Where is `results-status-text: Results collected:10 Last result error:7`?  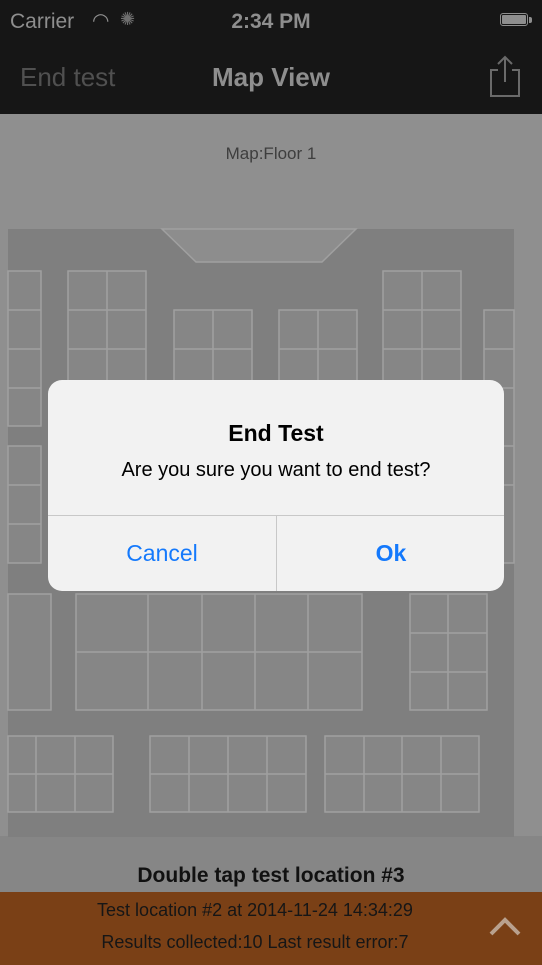
results-status-text: Results collected:10 Last result error:7 is located at coordinates (255, 942).